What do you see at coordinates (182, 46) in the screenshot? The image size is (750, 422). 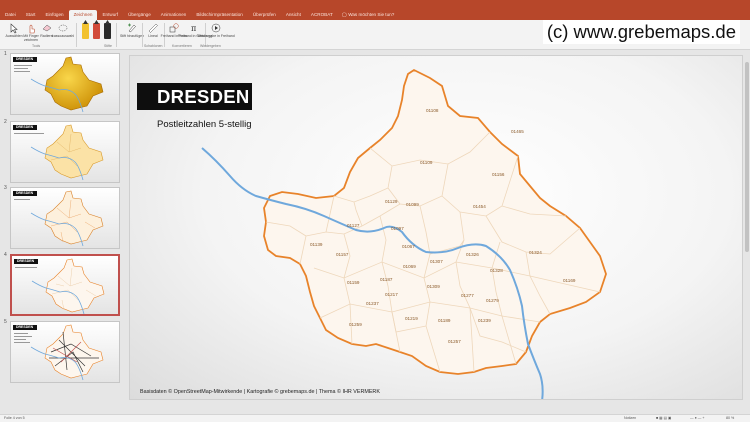 I see `group-label-convert: Konvertieren` at bounding box center [182, 46].